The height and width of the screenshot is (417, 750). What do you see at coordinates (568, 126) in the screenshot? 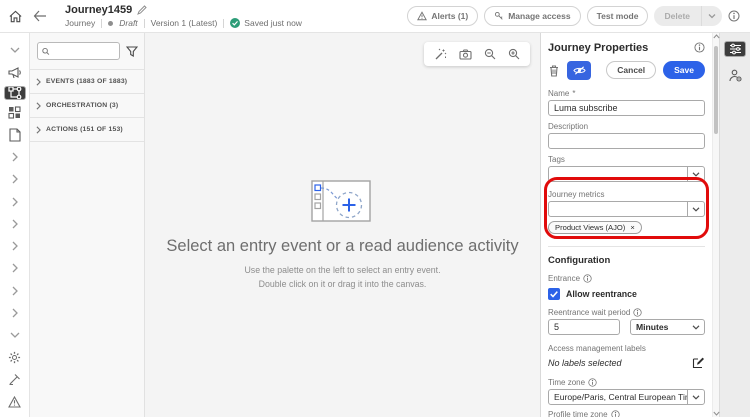
I see `description-label: Description` at bounding box center [568, 126].